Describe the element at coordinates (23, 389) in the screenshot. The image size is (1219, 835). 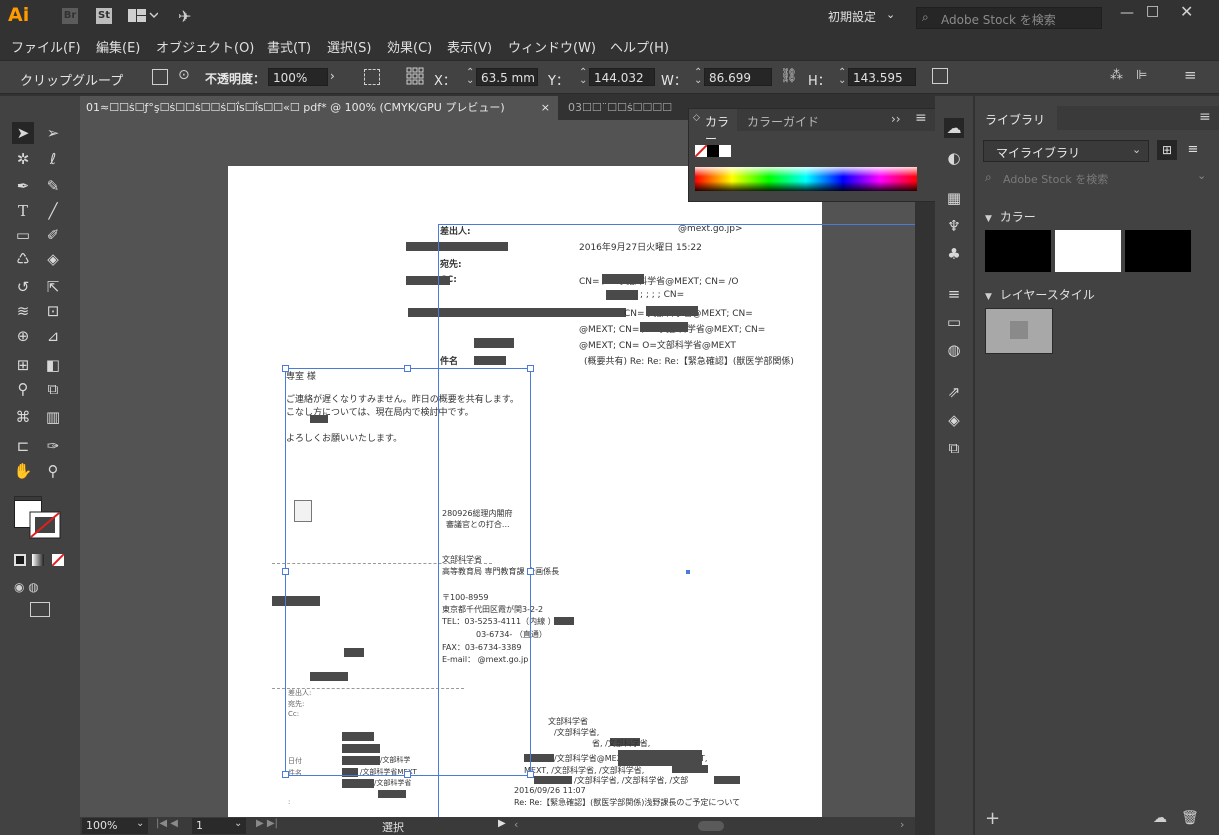
I see `eyedropper-tool-icon: ⚲` at that location.